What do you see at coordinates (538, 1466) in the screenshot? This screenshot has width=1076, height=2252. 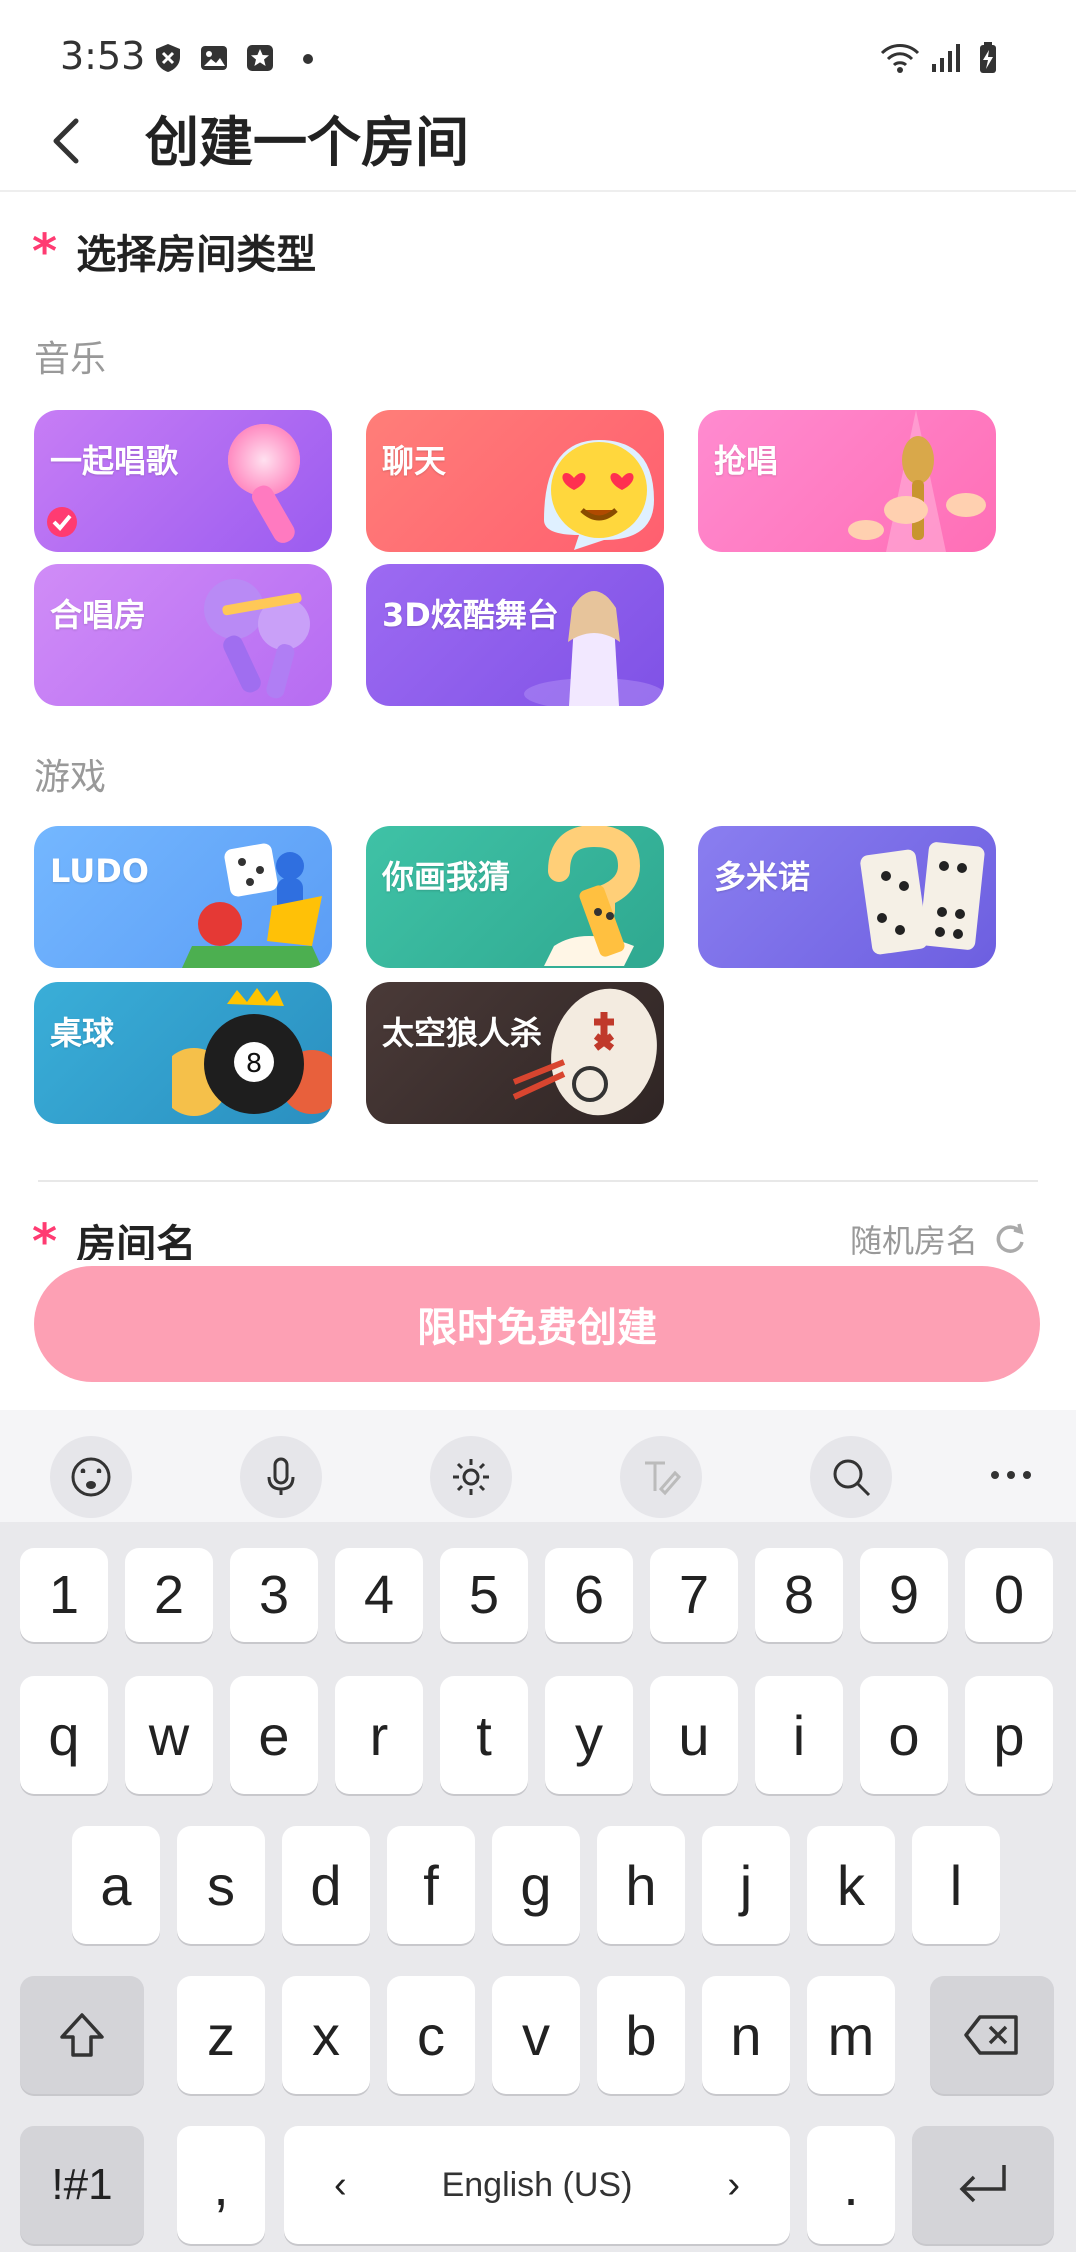 I see `keyboard-toolbar` at bounding box center [538, 1466].